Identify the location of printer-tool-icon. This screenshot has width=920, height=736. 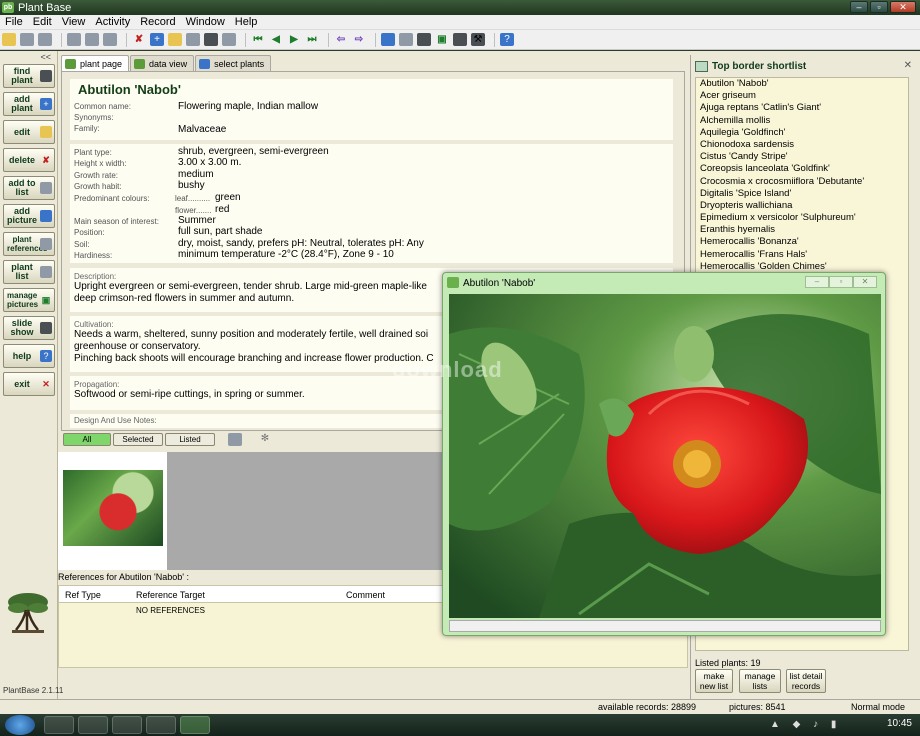
(460, 39).